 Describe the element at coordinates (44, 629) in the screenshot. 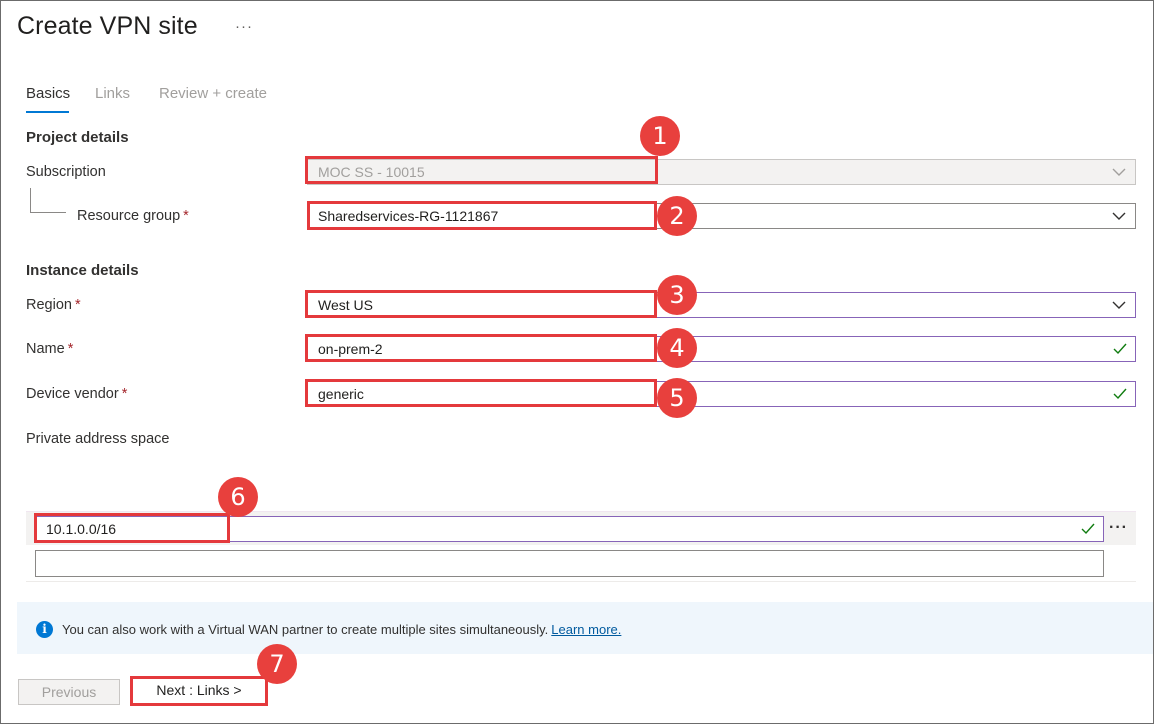

I see `info-icon: i` at that location.